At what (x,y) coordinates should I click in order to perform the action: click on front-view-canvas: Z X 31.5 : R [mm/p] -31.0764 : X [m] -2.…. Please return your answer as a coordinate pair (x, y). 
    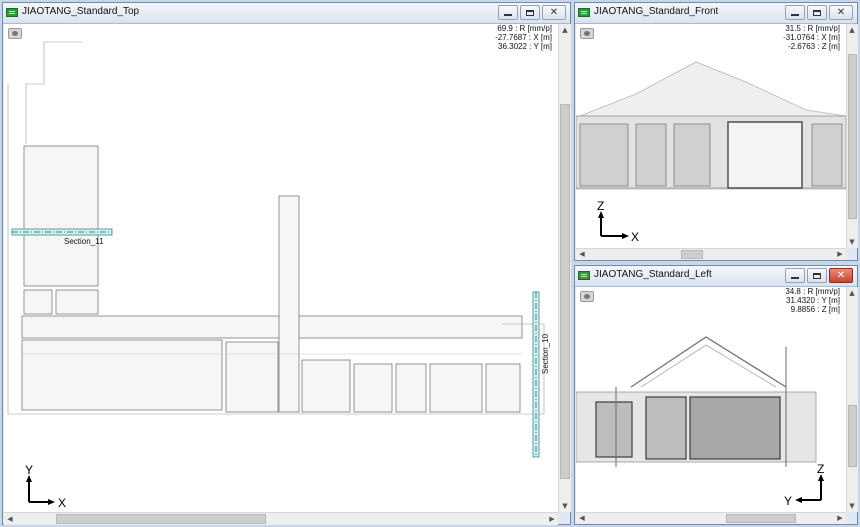
    Looking at the image, I should click on (711, 136).